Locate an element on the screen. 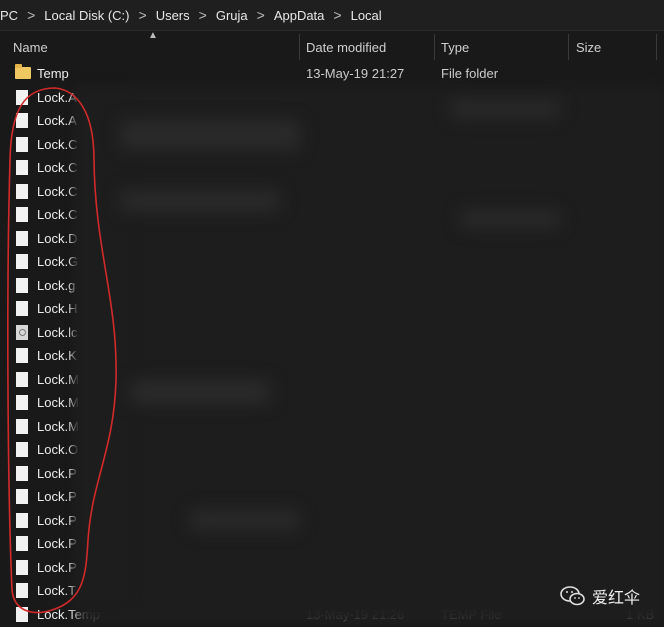 This screenshot has height=627, width=664. file-name: Lock.G is located at coordinates (58, 261).